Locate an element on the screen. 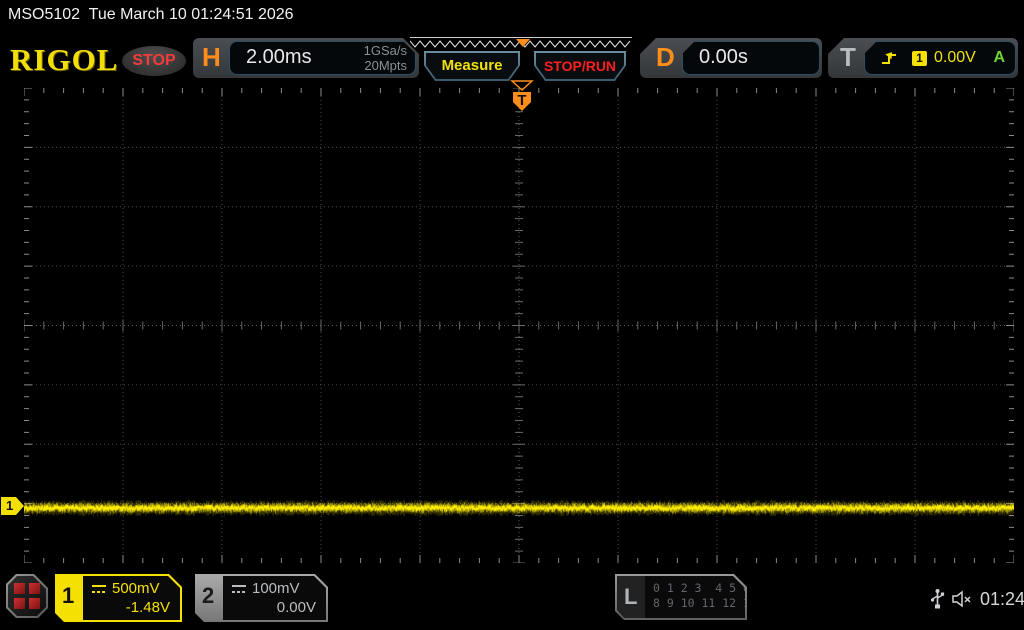 The width and height of the screenshot is (1024, 630). acquisition-status-badge: STOP is located at coordinates (154, 61).